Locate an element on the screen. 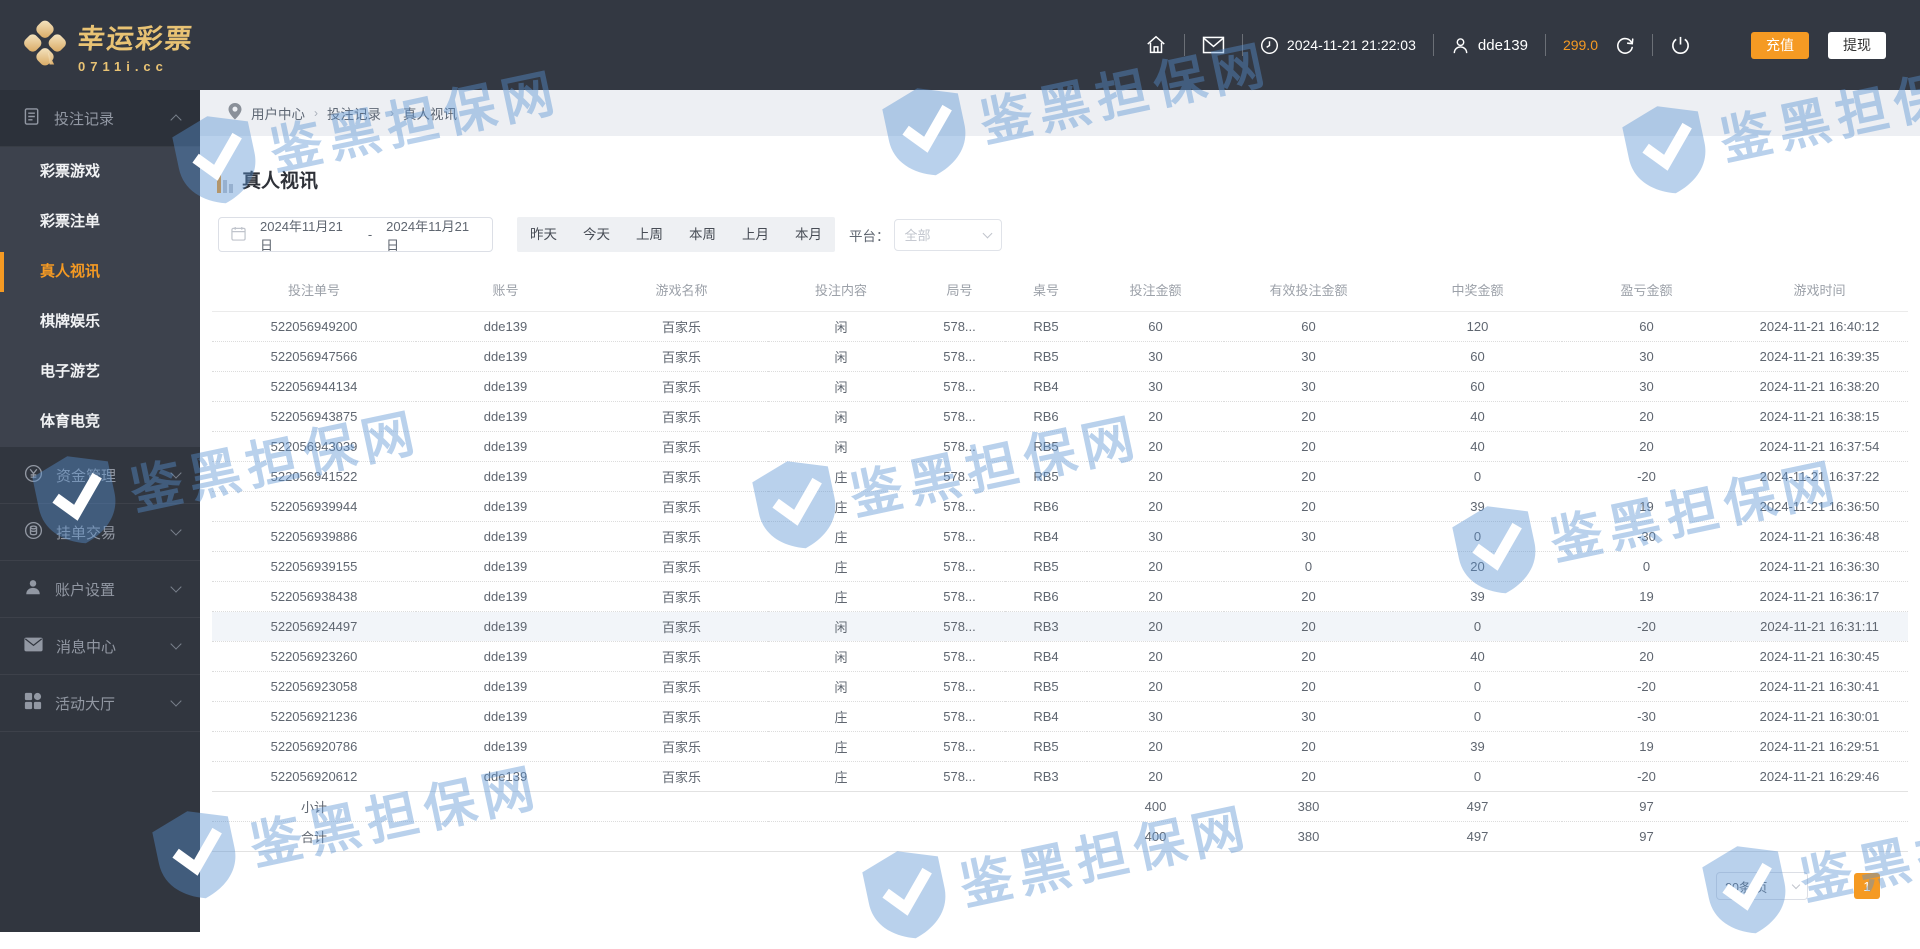  sidebar-item-sports-esports: 体育电竞 is located at coordinates (100, 422).